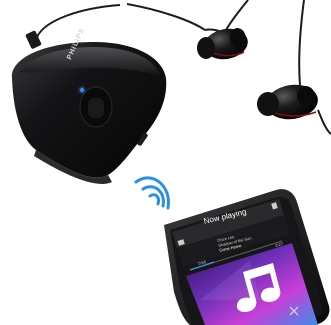  Describe the element at coordinates (222, 44) in the screenshot. I see `left-earbud` at that location.